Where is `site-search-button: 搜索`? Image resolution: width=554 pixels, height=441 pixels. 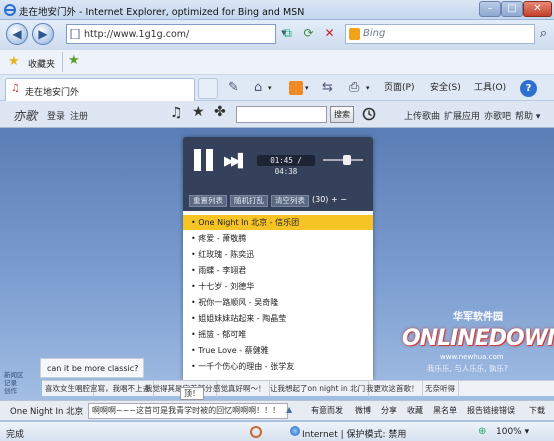 site-search-button: 搜索 is located at coordinates (342, 114).